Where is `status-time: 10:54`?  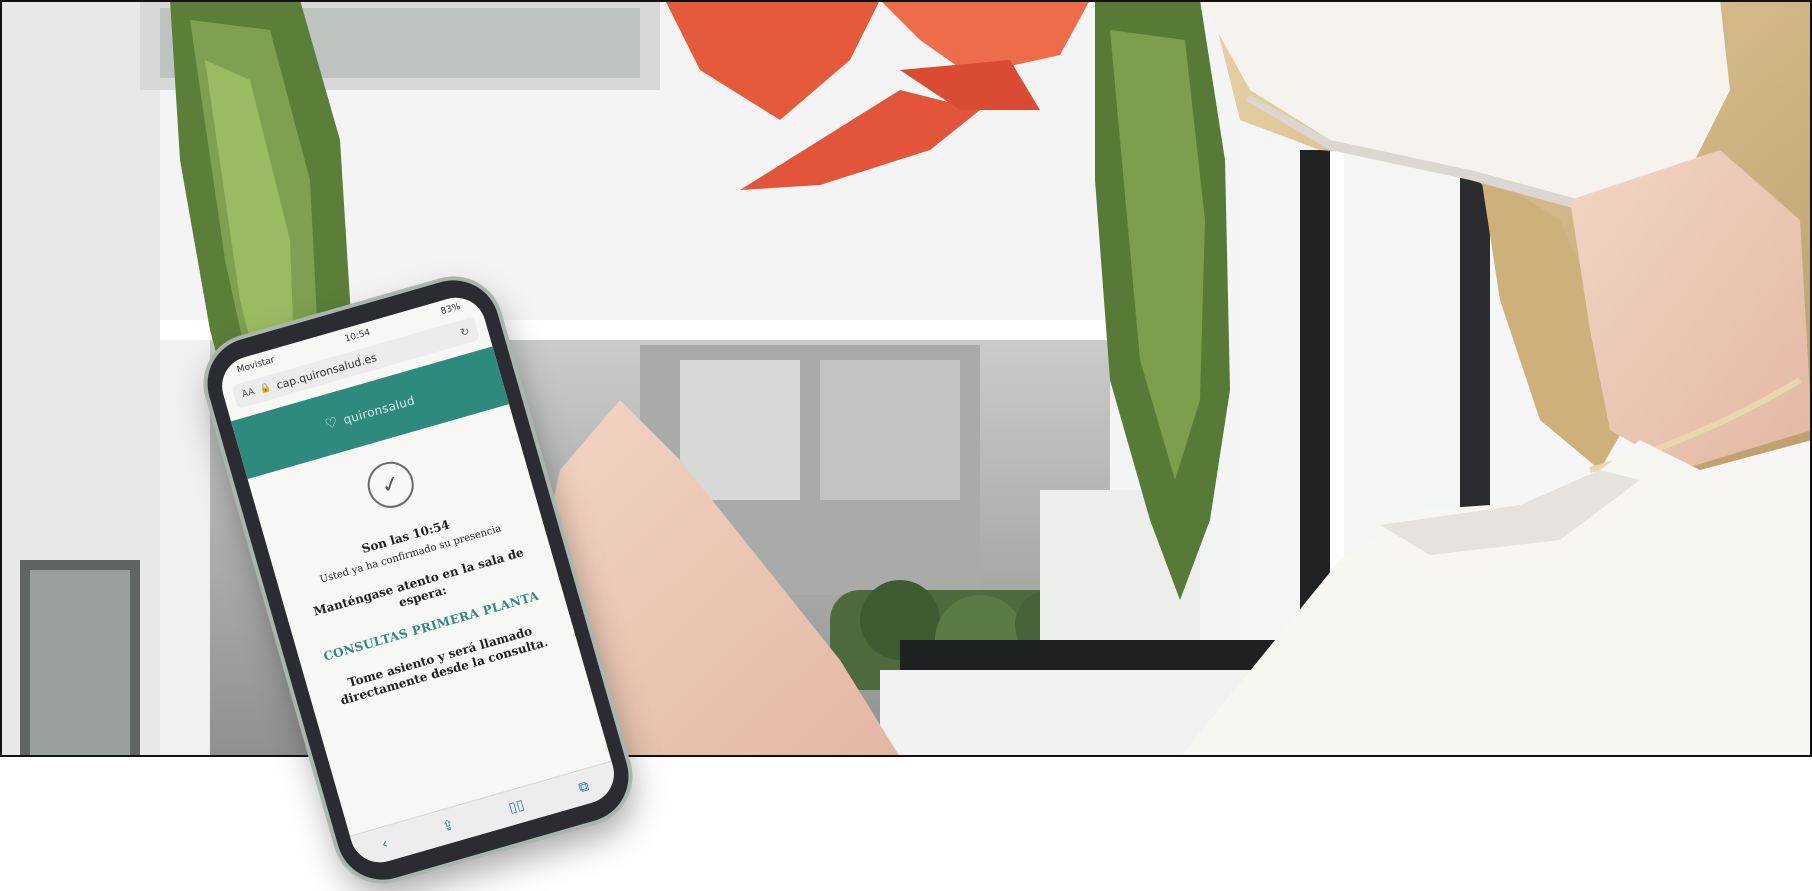
status-time: 10:54 is located at coordinates (357, 336).